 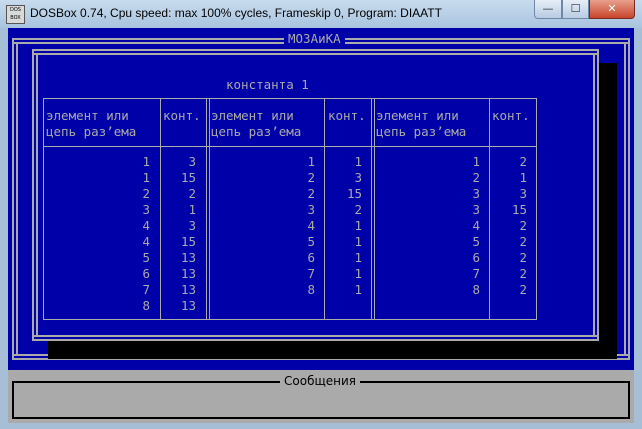 I want to click on constant-title: константа 1, so click(x=267, y=84).